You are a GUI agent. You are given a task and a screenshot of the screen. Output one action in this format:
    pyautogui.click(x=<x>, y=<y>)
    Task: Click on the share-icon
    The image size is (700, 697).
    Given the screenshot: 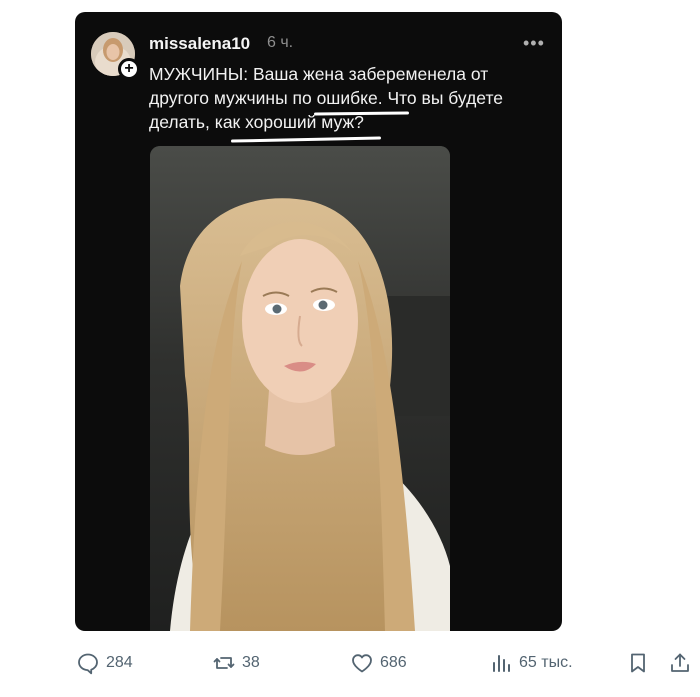 What is the action you would take?
    pyautogui.click(x=680, y=663)
    